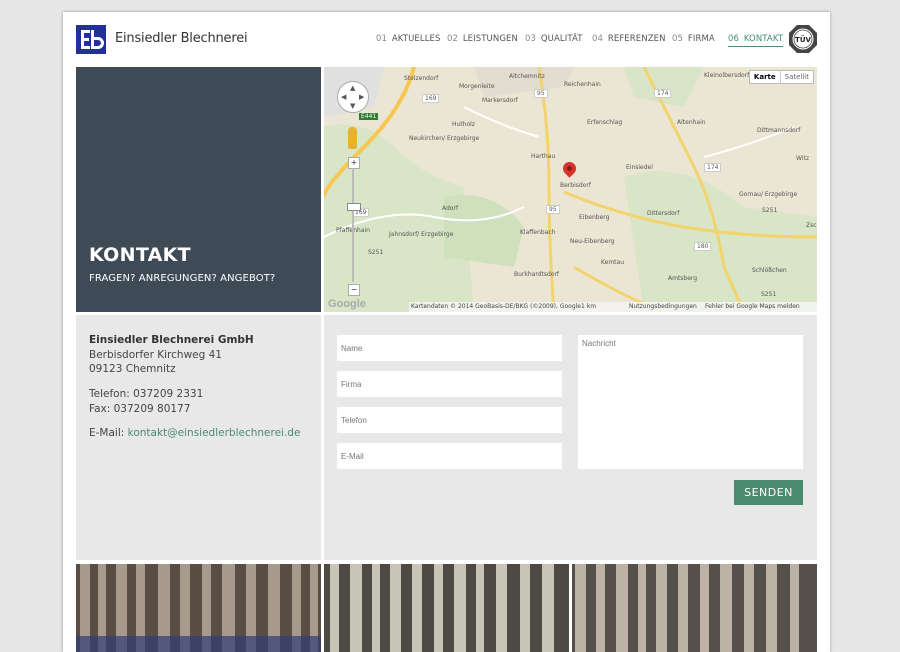 Image resolution: width=900 pixels, height=652 pixels. I want to click on map-type-toggle: Karte Satellit, so click(781, 77).